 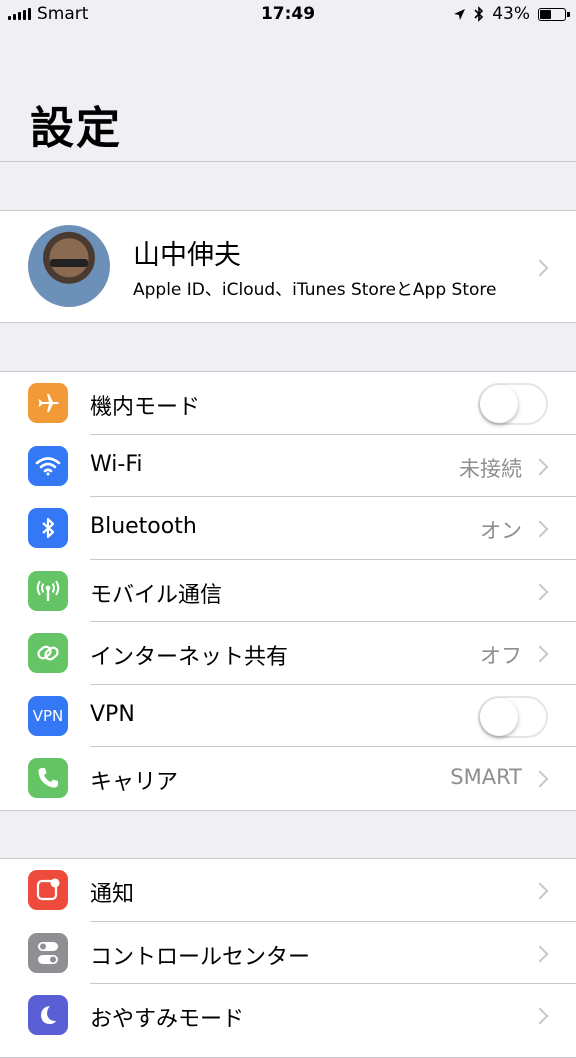 What do you see at coordinates (76, 128) in the screenshot?
I see `page-title: 設定` at bounding box center [76, 128].